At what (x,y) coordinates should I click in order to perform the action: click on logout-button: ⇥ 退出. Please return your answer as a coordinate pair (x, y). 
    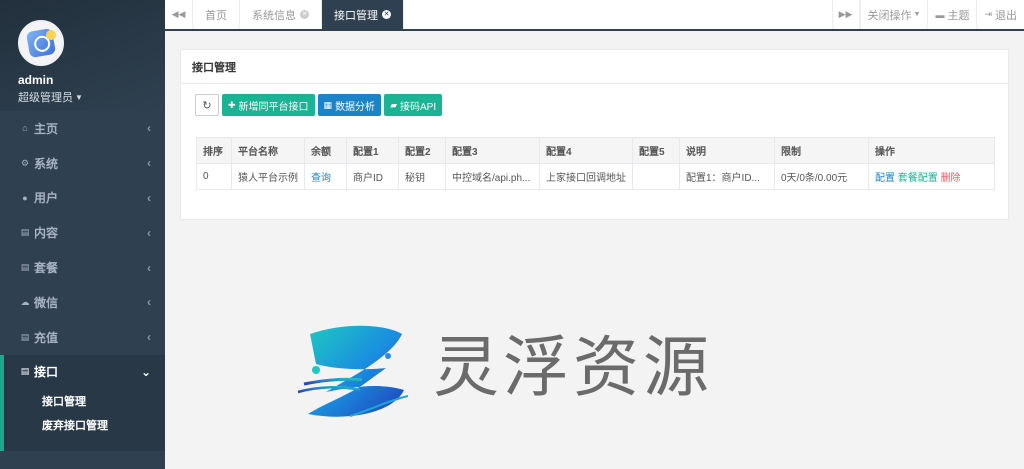
    Looking at the image, I should click on (1000, 14).